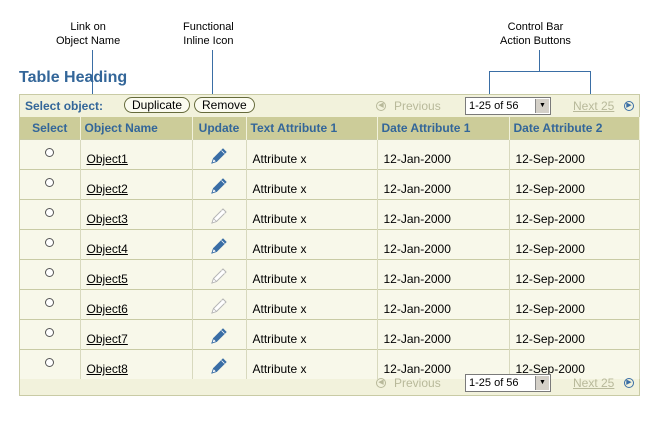 Image resolution: width=659 pixels, height=439 pixels. I want to click on object-name-cell: Object3, so click(136, 213).